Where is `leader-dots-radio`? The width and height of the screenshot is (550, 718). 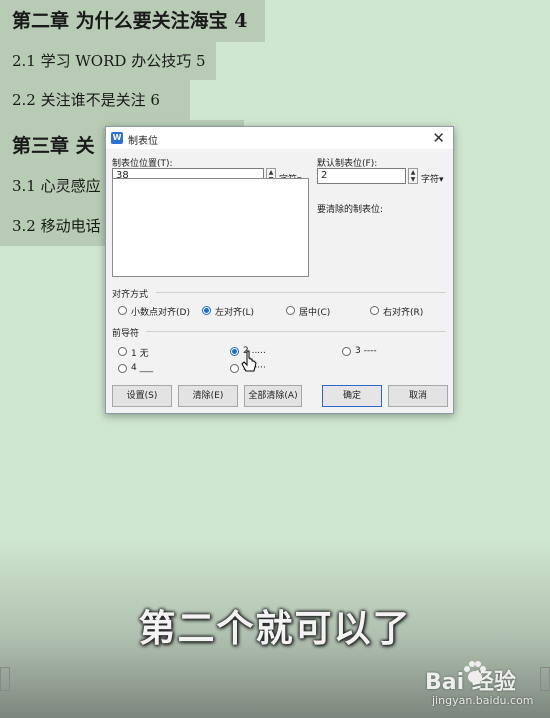
leader-dots-radio is located at coordinates (234, 351).